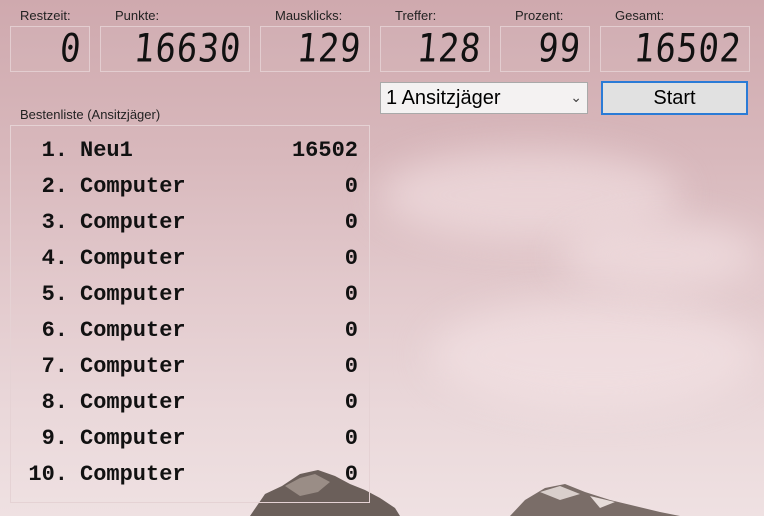 Image resolution: width=764 pixels, height=516 pixels. What do you see at coordinates (50, 49) in the screenshot?
I see `restzeit-display: 0` at bounding box center [50, 49].